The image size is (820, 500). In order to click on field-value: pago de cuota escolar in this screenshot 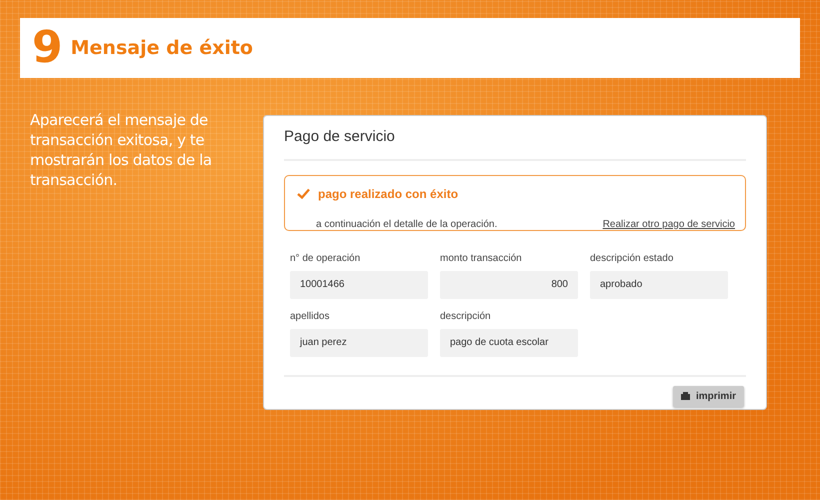, I will do `click(509, 342)`.